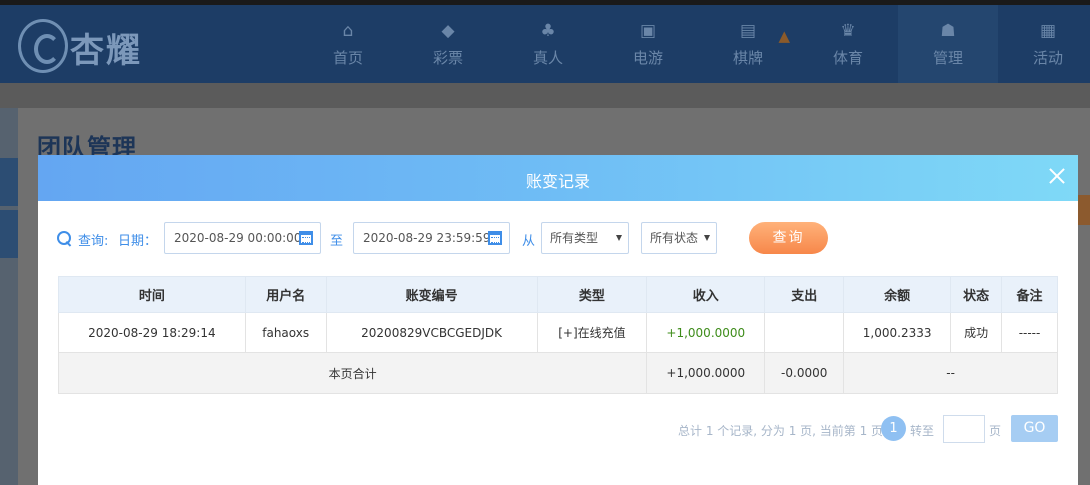  What do you see at coordinates (1084, 210) in the screenshot?
I see `edge-tab` at bounding box center [1084, 210].